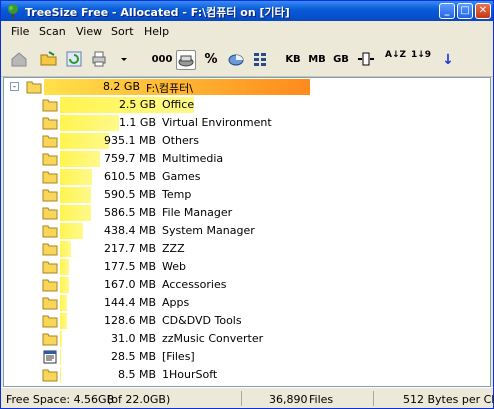  What do you see at coordinates (247, 195) in the screenshot?
I see `tree-row: 590.5 MB Temp` at bounding box center [247, 195].